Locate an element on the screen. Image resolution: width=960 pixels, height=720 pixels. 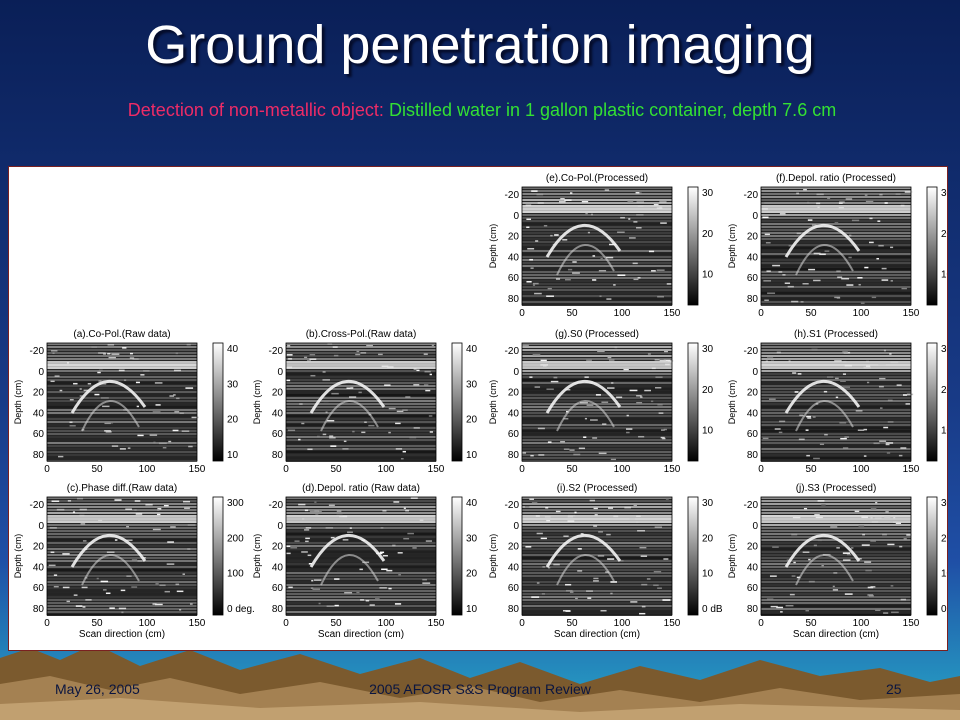
colorbar-tick-label: 300 is located at coordinates (235, 503).